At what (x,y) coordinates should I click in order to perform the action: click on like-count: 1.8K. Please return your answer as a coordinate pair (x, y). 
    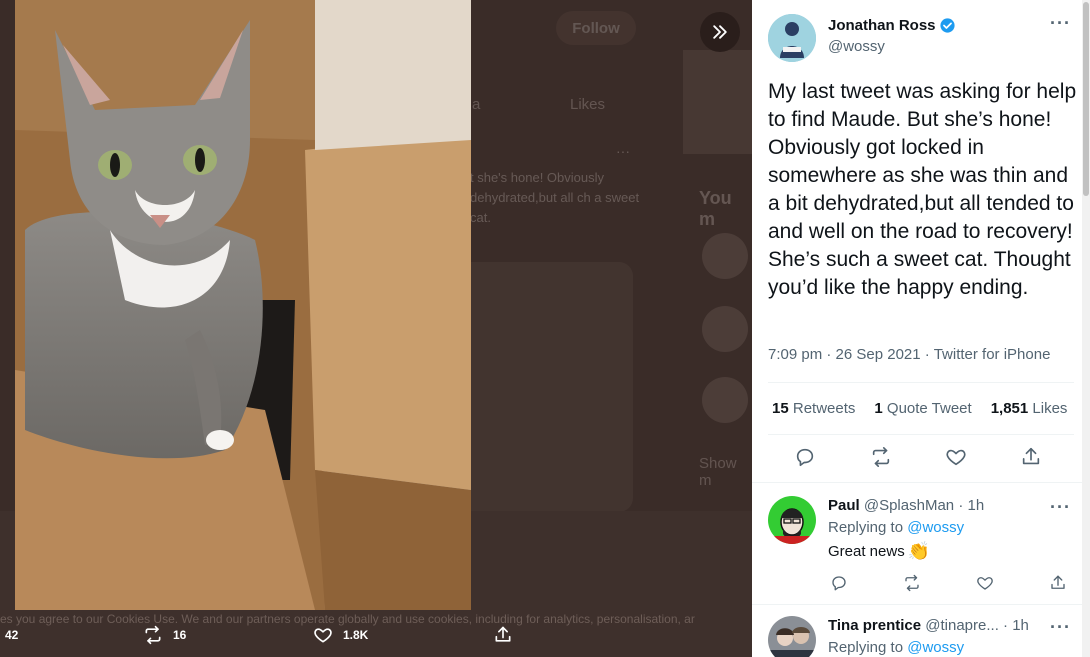
    Looking at the image, I should click on (356, 635).